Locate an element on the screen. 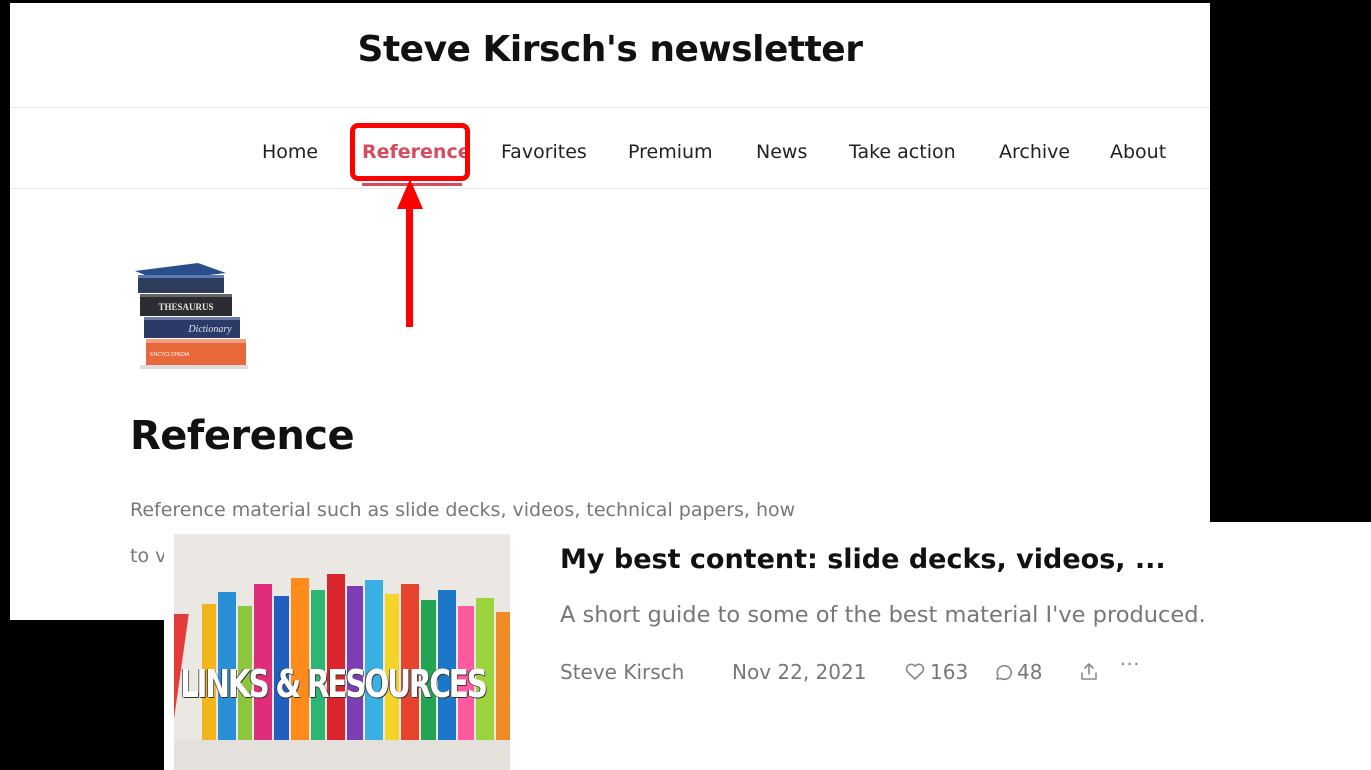 The image size is (1371, 770). heart-icon is located at coordinates (915, 672).